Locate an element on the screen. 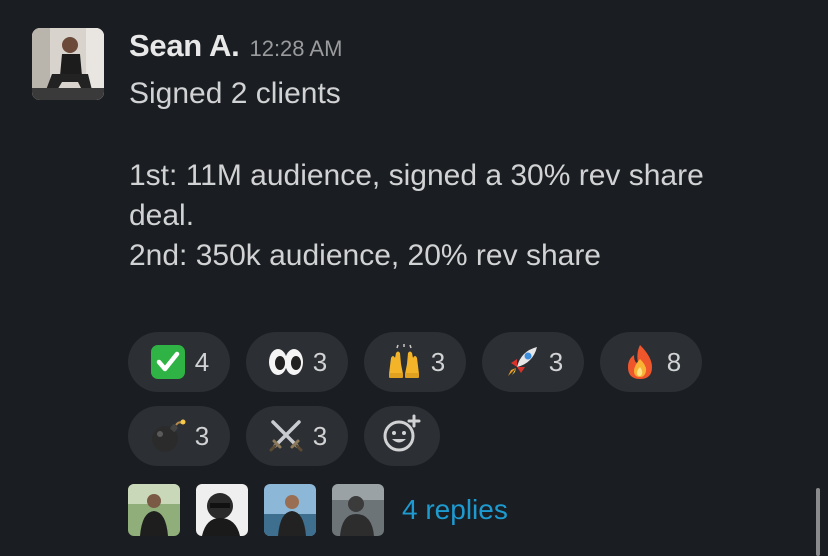  message-line: Signed 2 clients is located at coordinates (235, 93).